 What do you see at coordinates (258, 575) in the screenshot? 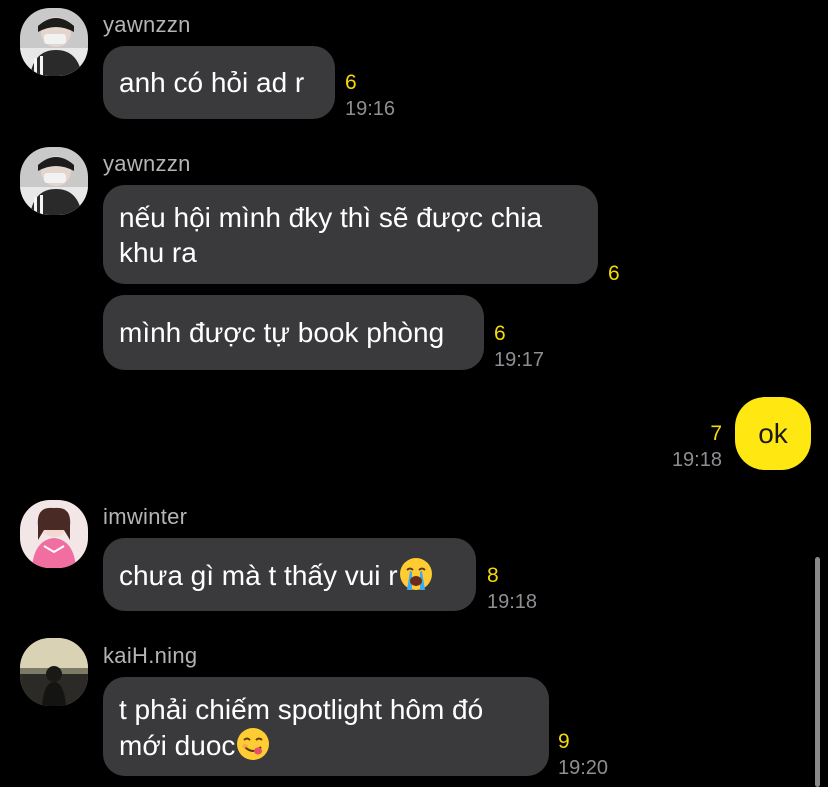
I see `message-text: chưa gì mà t thấy vui r` at bounding box center [258, 575].